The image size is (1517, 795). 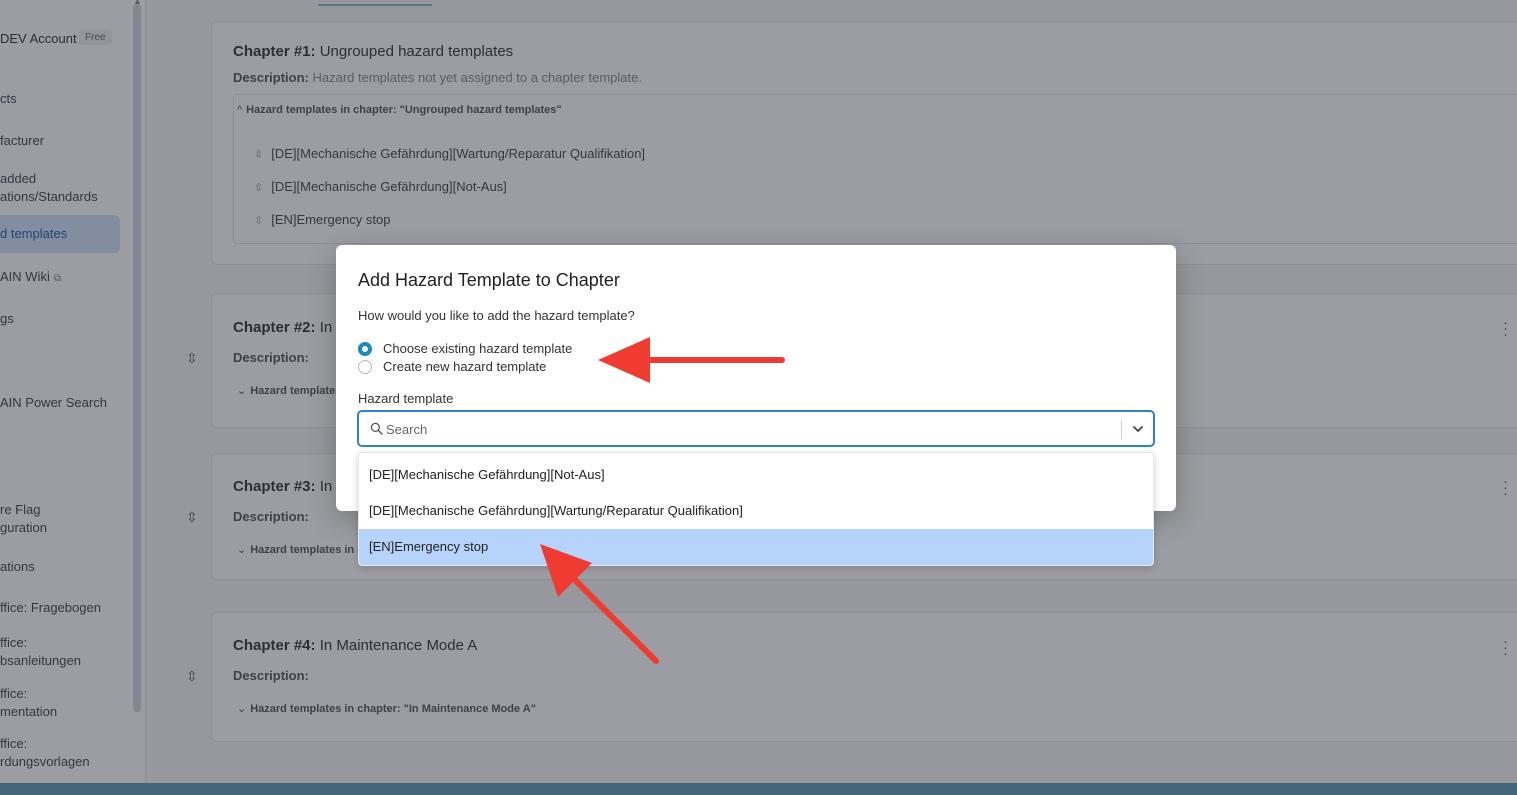 I want to click on radio-button-checked, so click(x=365, y=348).